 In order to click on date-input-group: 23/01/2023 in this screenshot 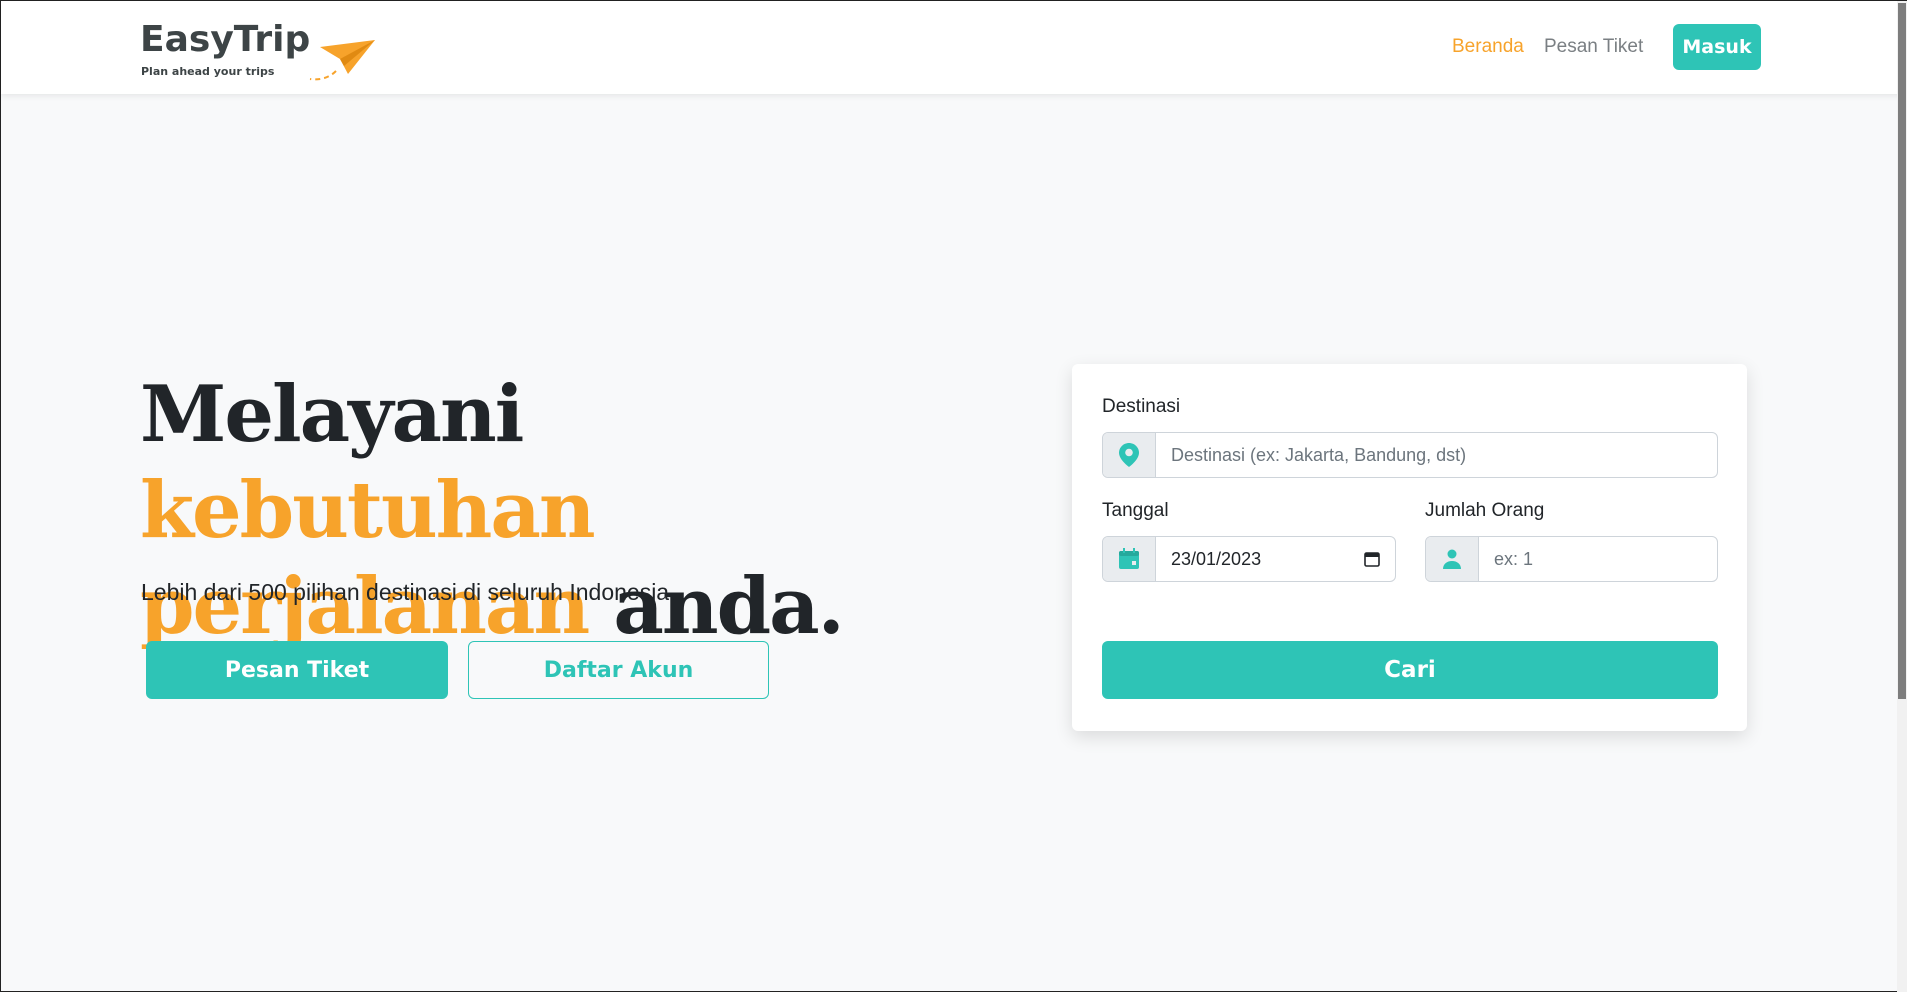, I will do `click(1249, 559)`.